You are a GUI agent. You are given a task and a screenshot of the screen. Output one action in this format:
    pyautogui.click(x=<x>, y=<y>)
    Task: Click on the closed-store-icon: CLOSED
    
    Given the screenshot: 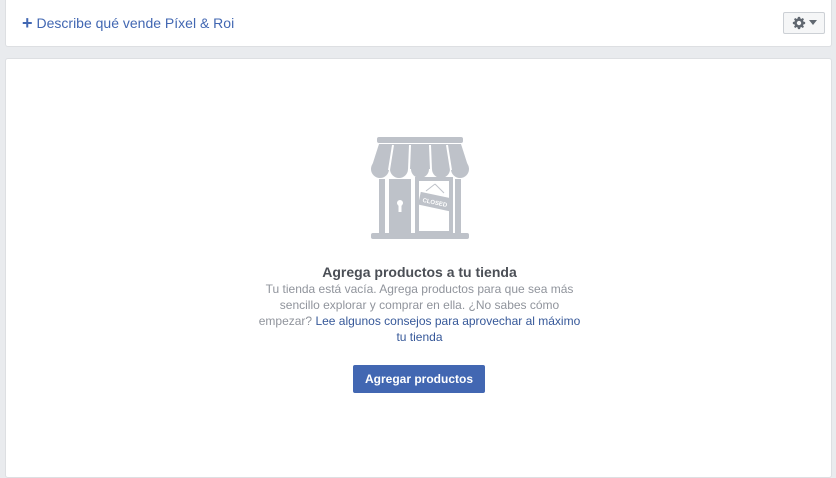 What is the action you would take?
    pyautogui.click(x=420, y=188)
    